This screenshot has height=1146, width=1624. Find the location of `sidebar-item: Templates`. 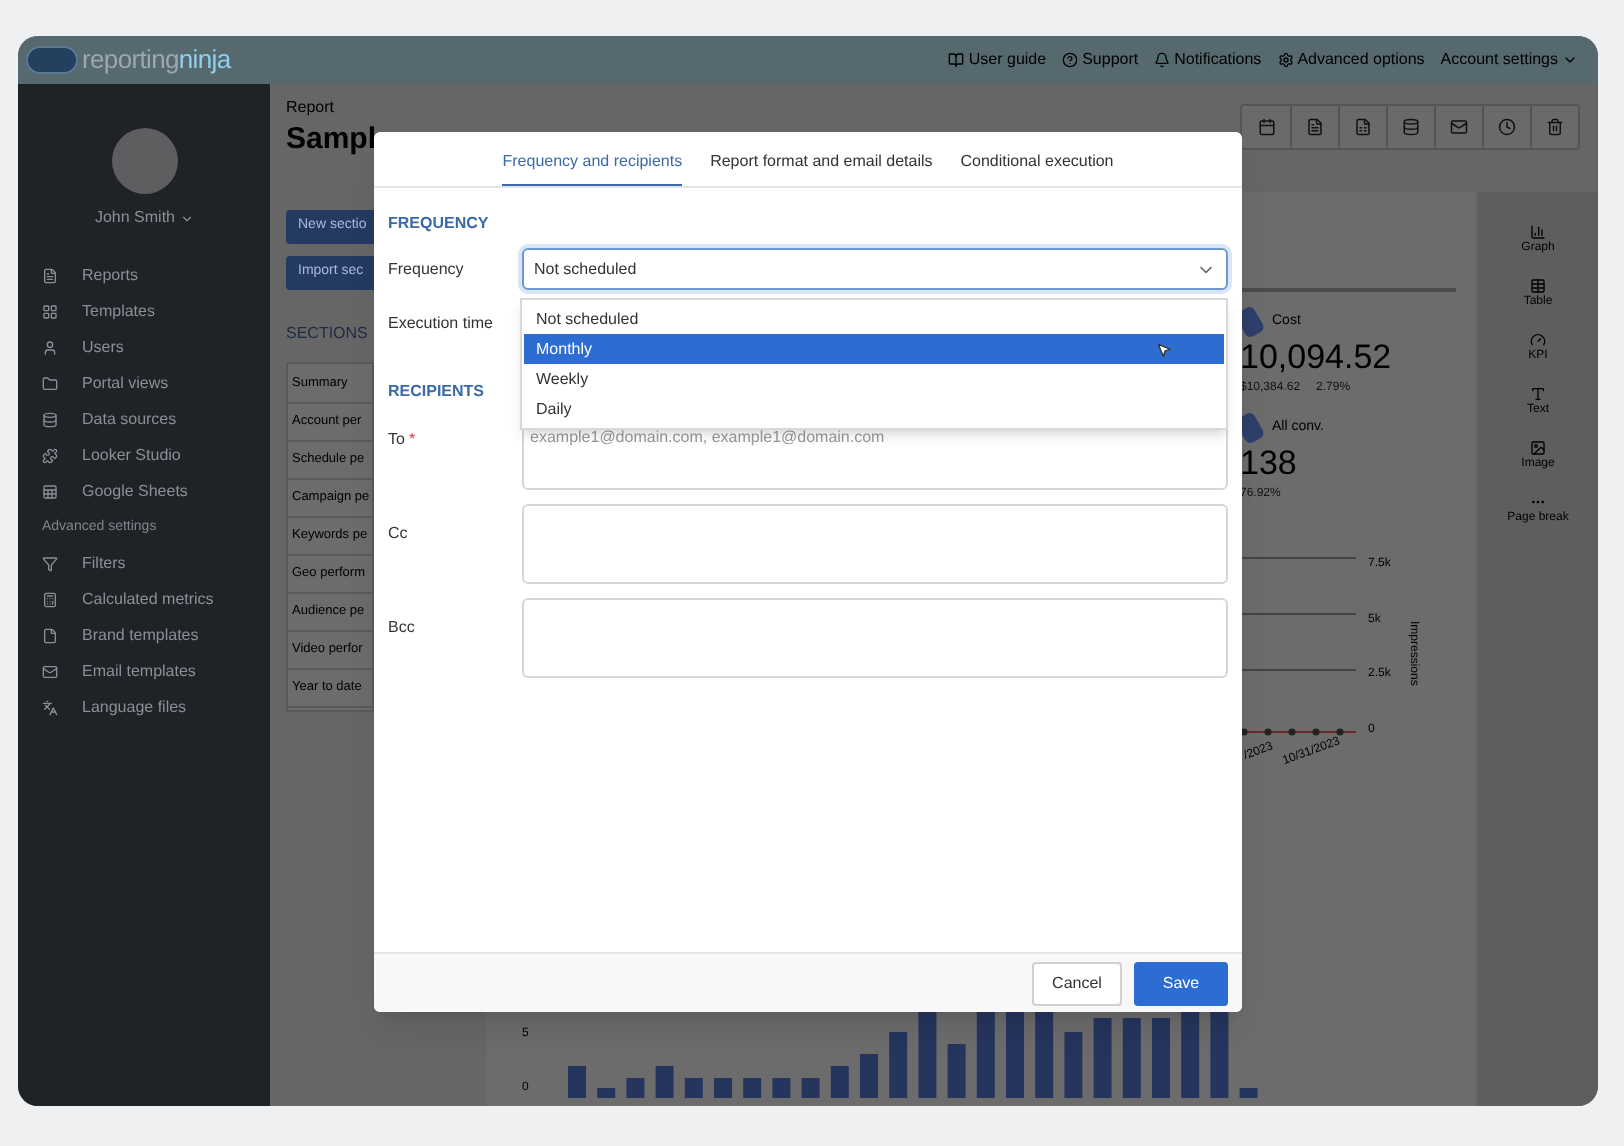

sidebar-item: Templates is located at coordinates (144, 312).